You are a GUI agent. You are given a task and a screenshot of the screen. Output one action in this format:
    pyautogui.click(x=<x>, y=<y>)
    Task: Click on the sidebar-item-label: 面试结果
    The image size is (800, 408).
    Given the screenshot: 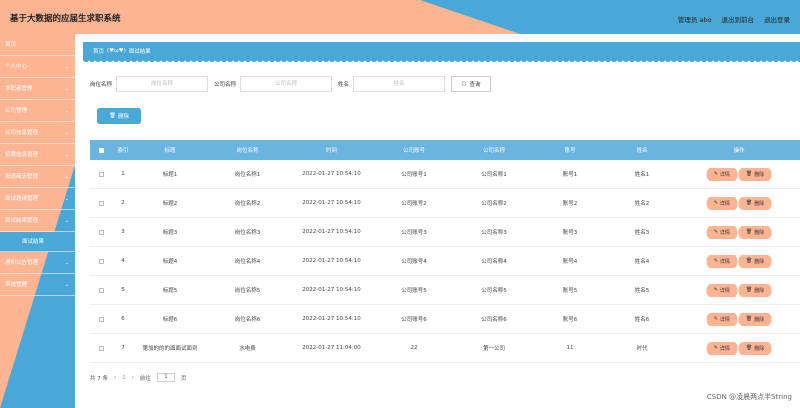 What is the action you would take?
    pyautogui.click(x=33, y=242)
    